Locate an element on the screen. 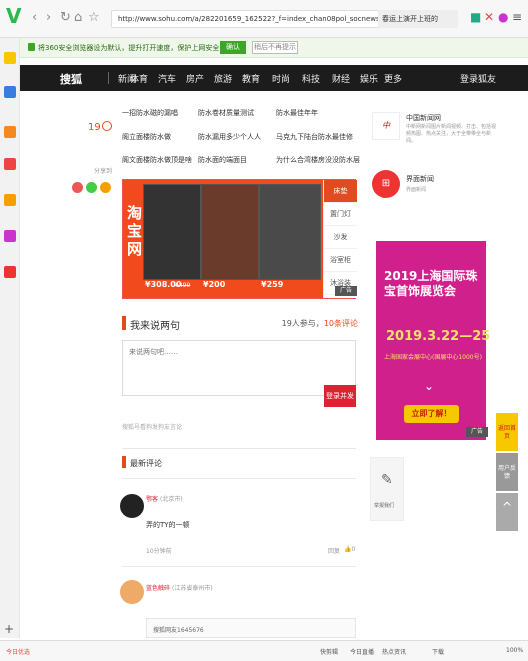  related-link: 一招防水磁的漏唱 is located at coordinates (150, 113).